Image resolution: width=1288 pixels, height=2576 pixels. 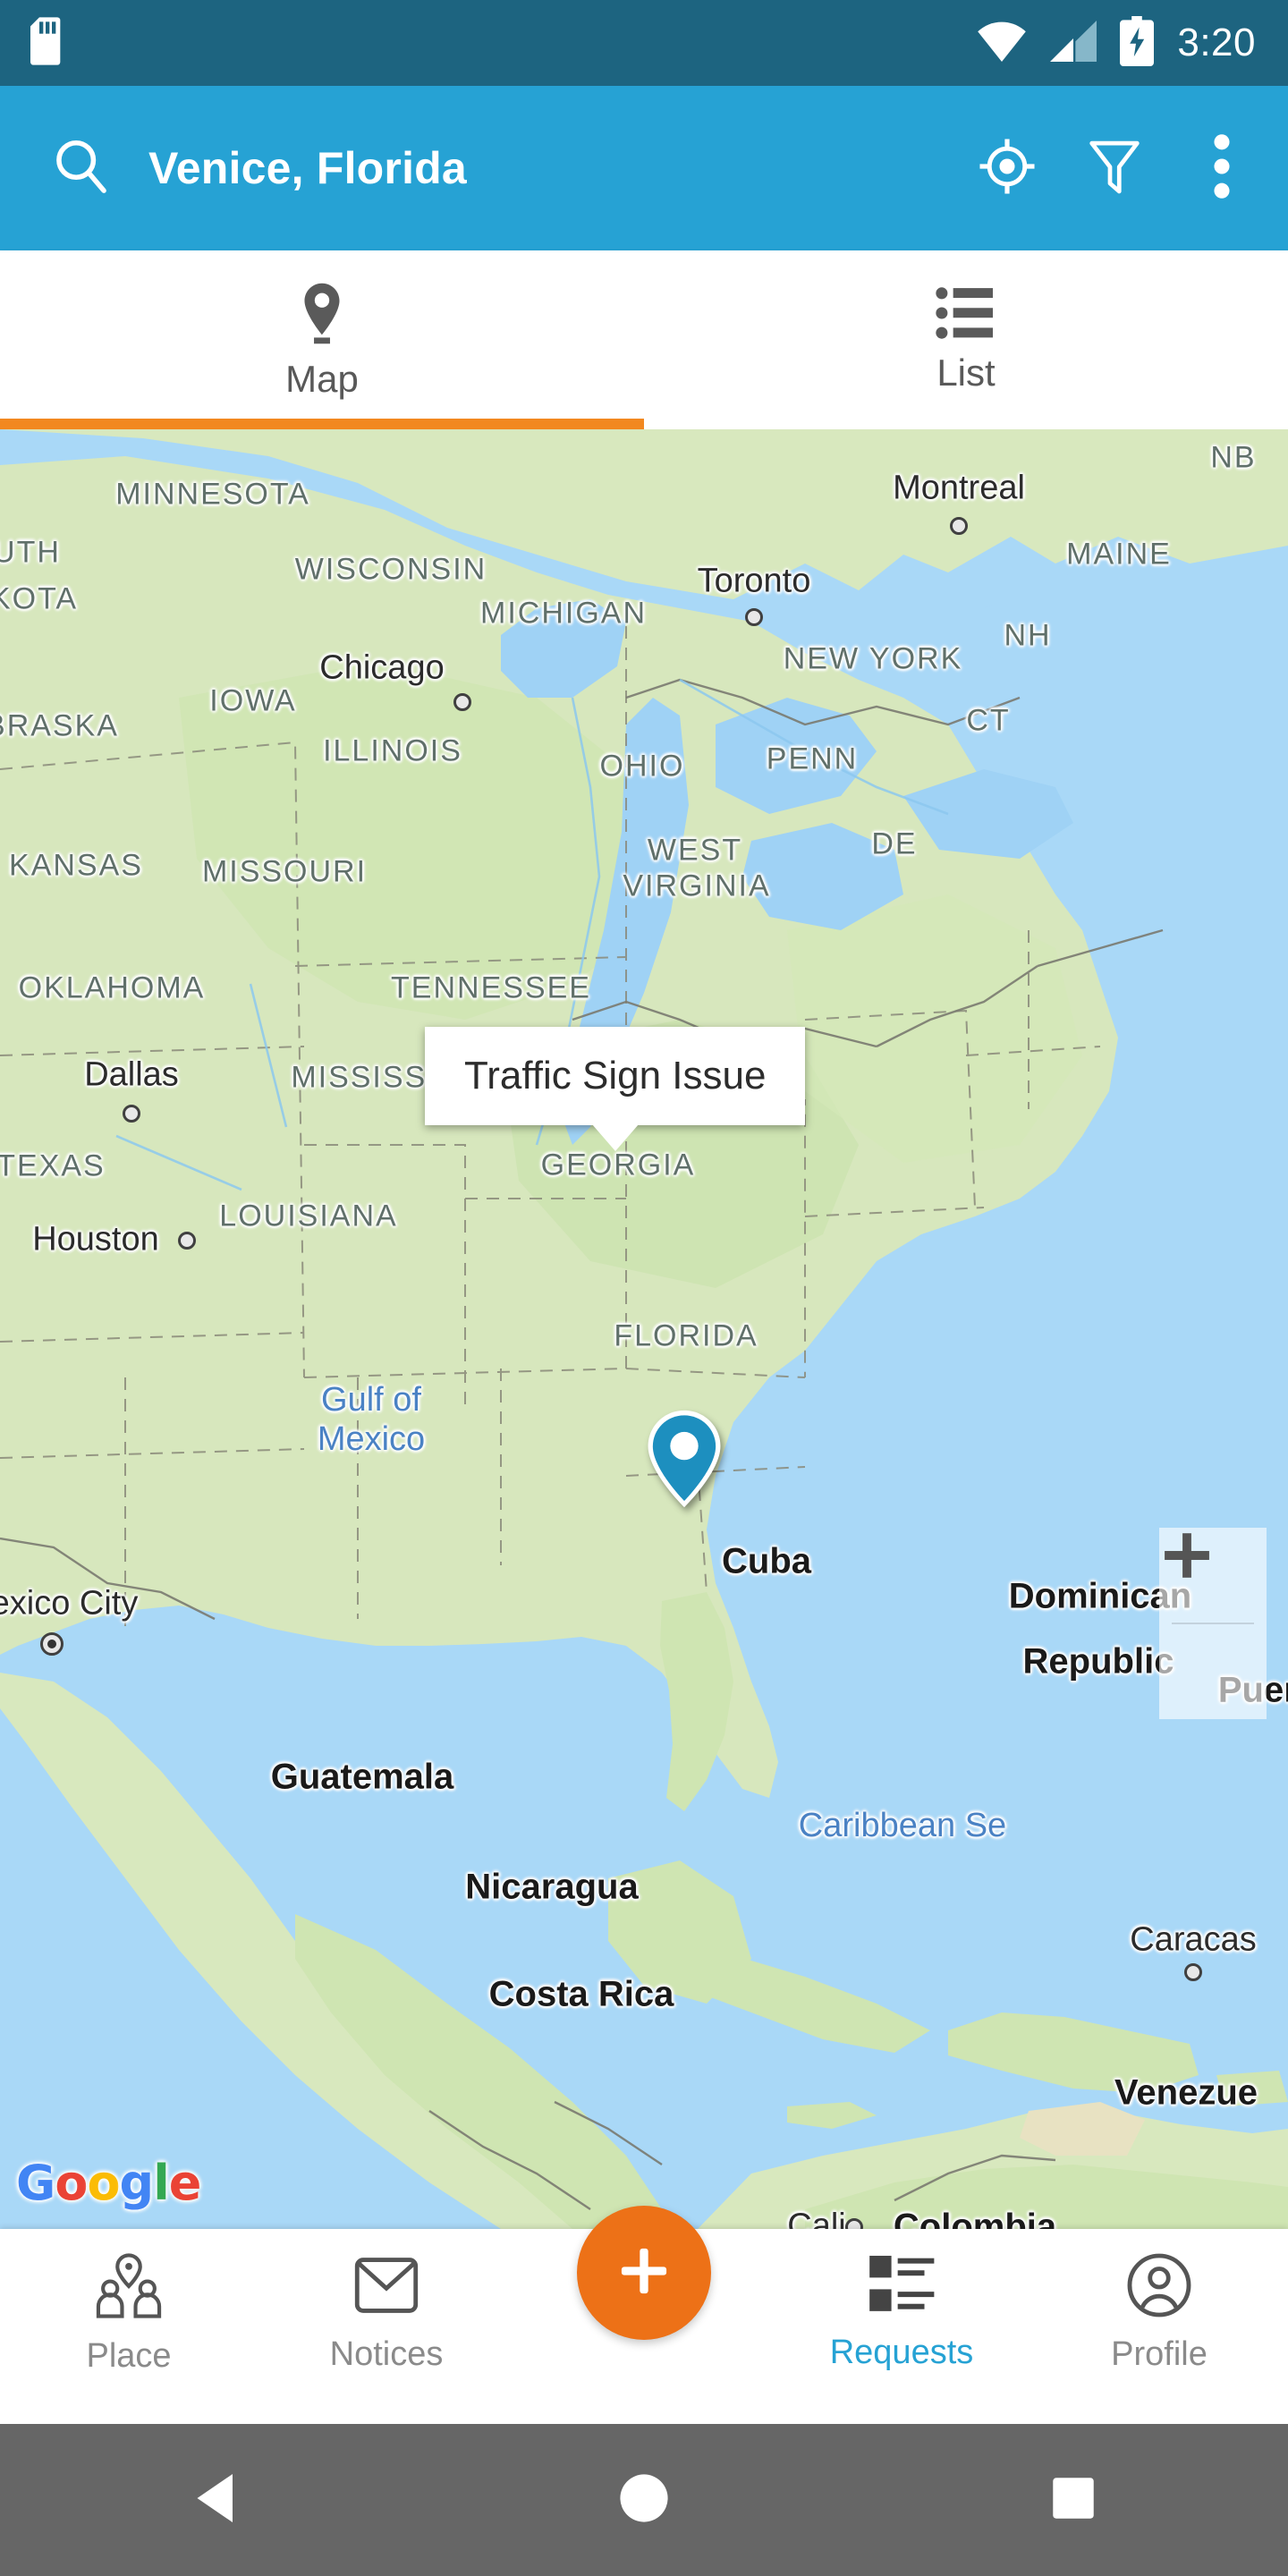 What do you see at coordinates (322, 378) in the screenshot?
I see `tab-map-label: Map` at bounding box center [322, 378].